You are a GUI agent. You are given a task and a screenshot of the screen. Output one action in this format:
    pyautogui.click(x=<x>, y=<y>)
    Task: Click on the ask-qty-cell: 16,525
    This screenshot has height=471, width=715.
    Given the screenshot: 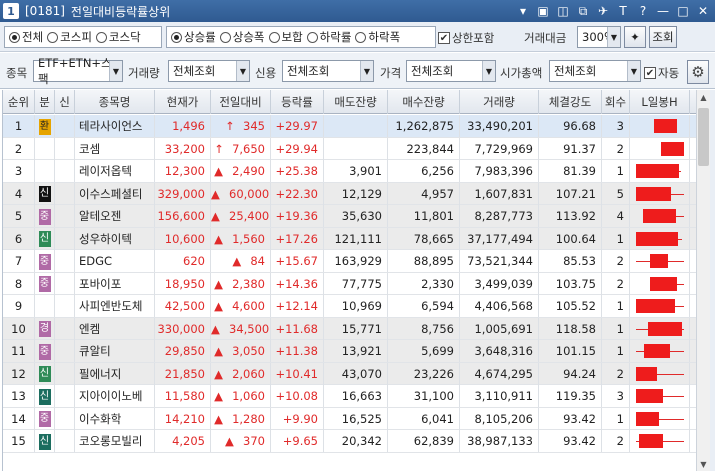 What is the action you would take?
    pyautogui.click(x=356, y=418)
    